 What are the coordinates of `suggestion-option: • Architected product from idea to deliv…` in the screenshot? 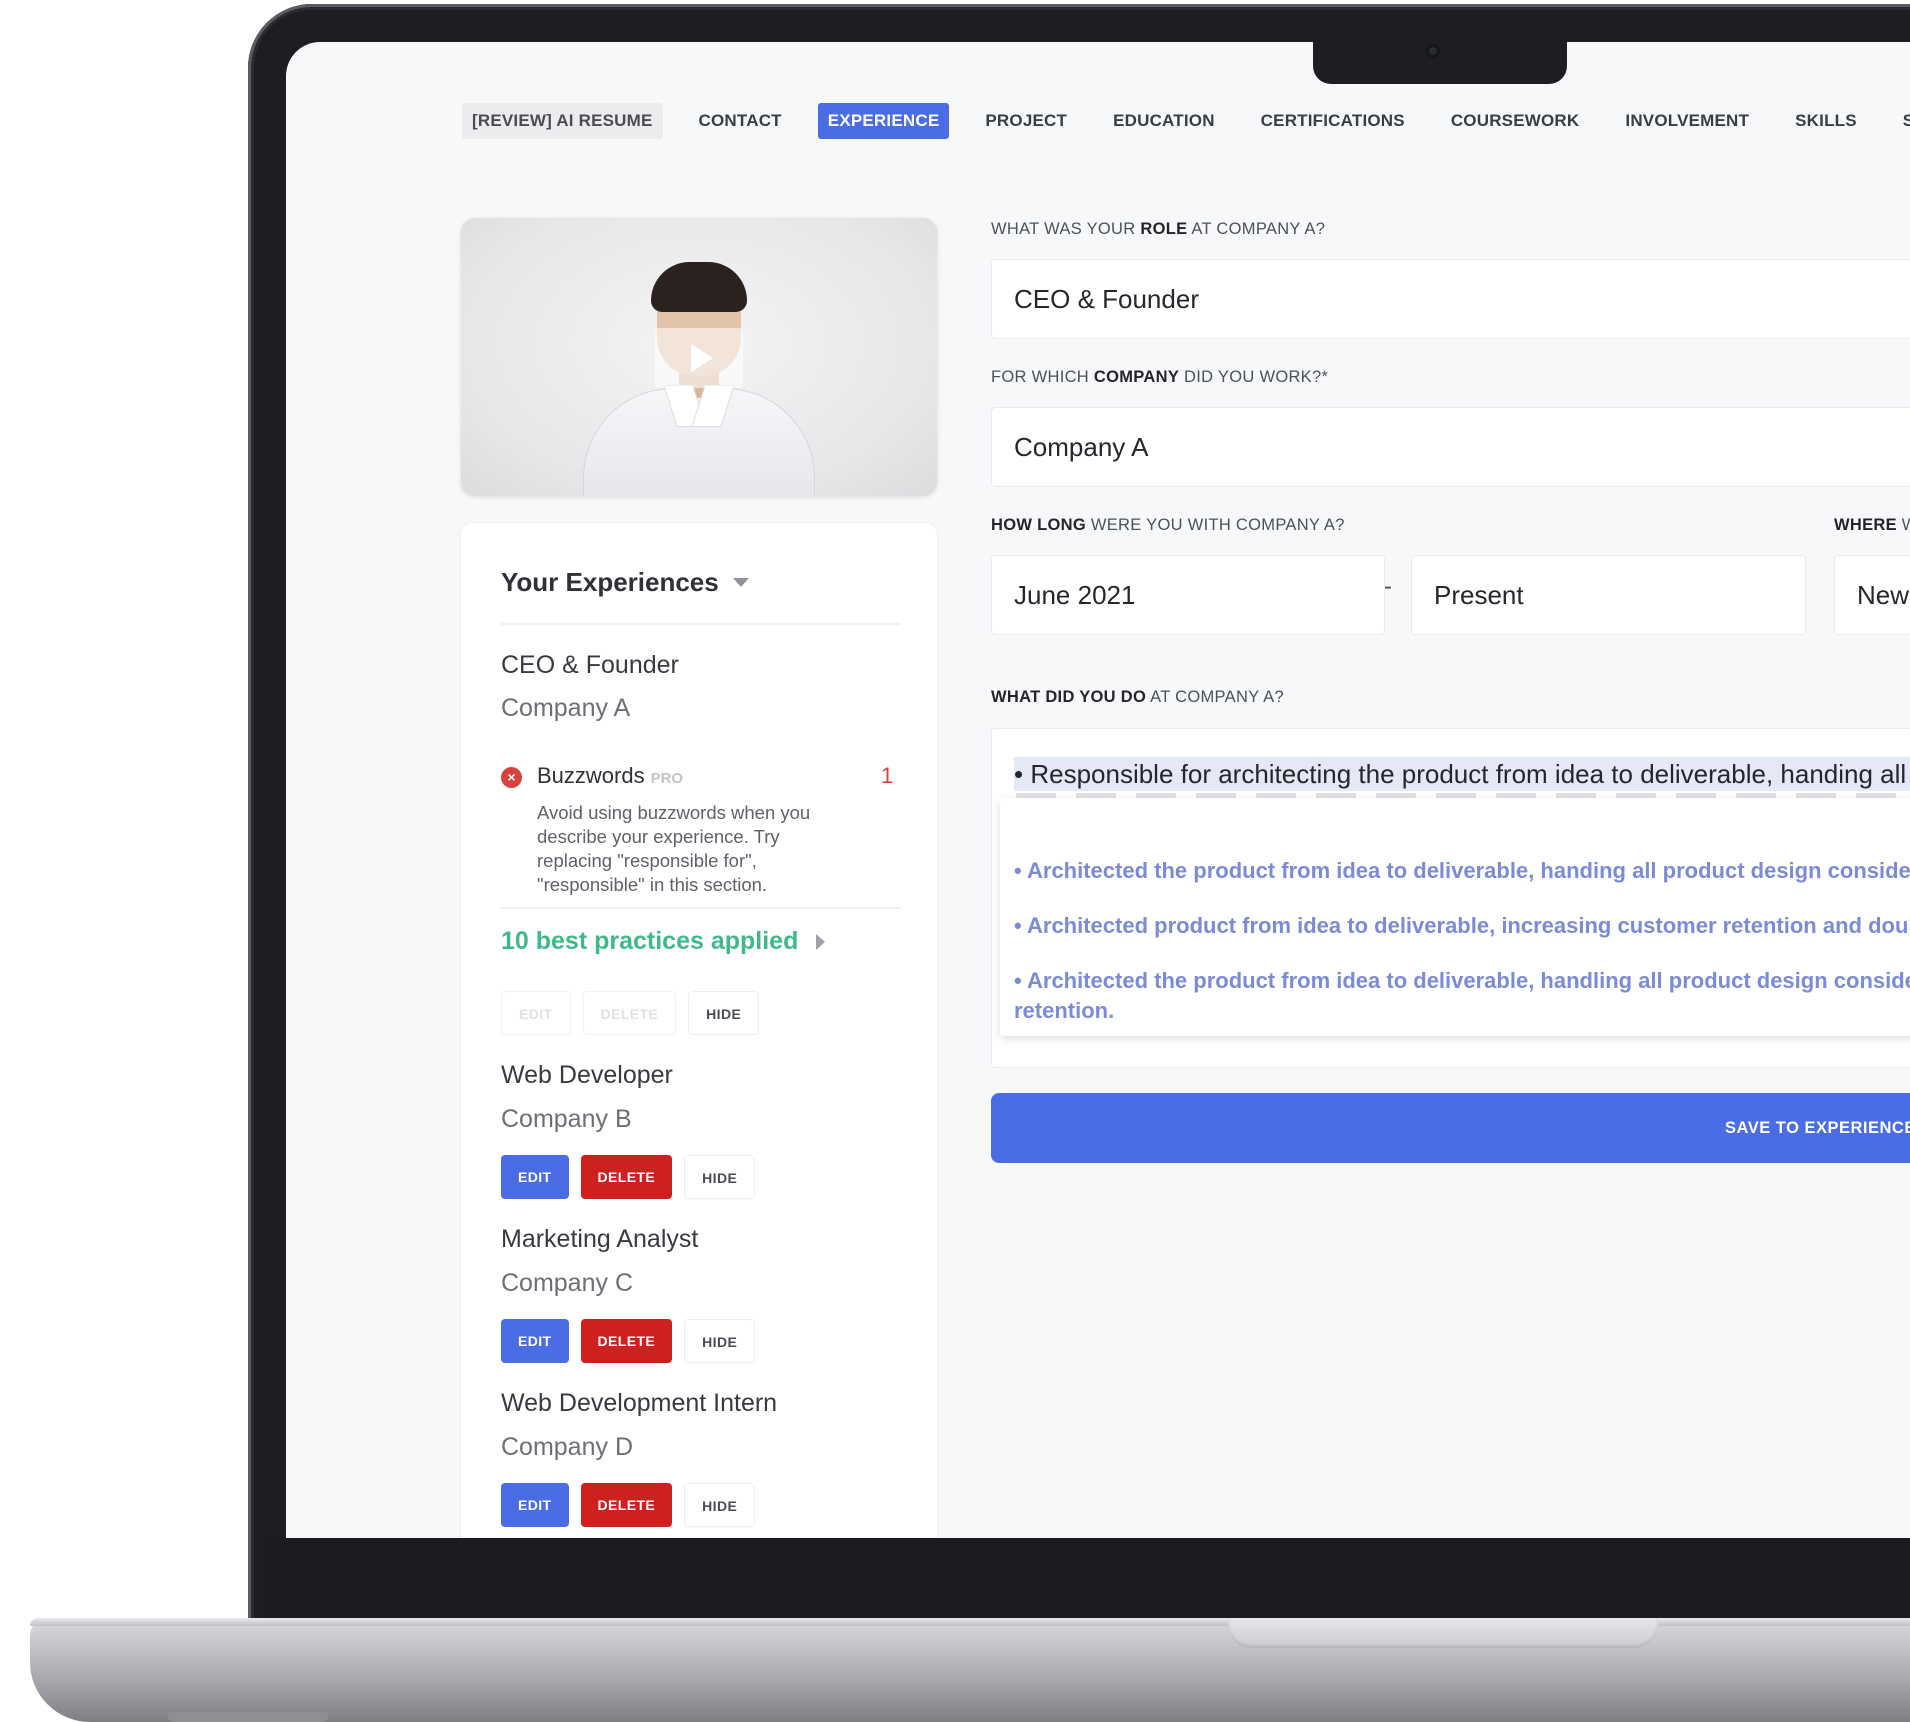 It's located at (1462, 926).